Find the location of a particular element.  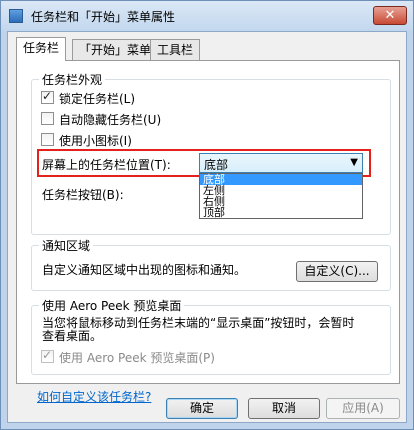

lock-taskbar-checkbox is located at coordinates (47, 96).